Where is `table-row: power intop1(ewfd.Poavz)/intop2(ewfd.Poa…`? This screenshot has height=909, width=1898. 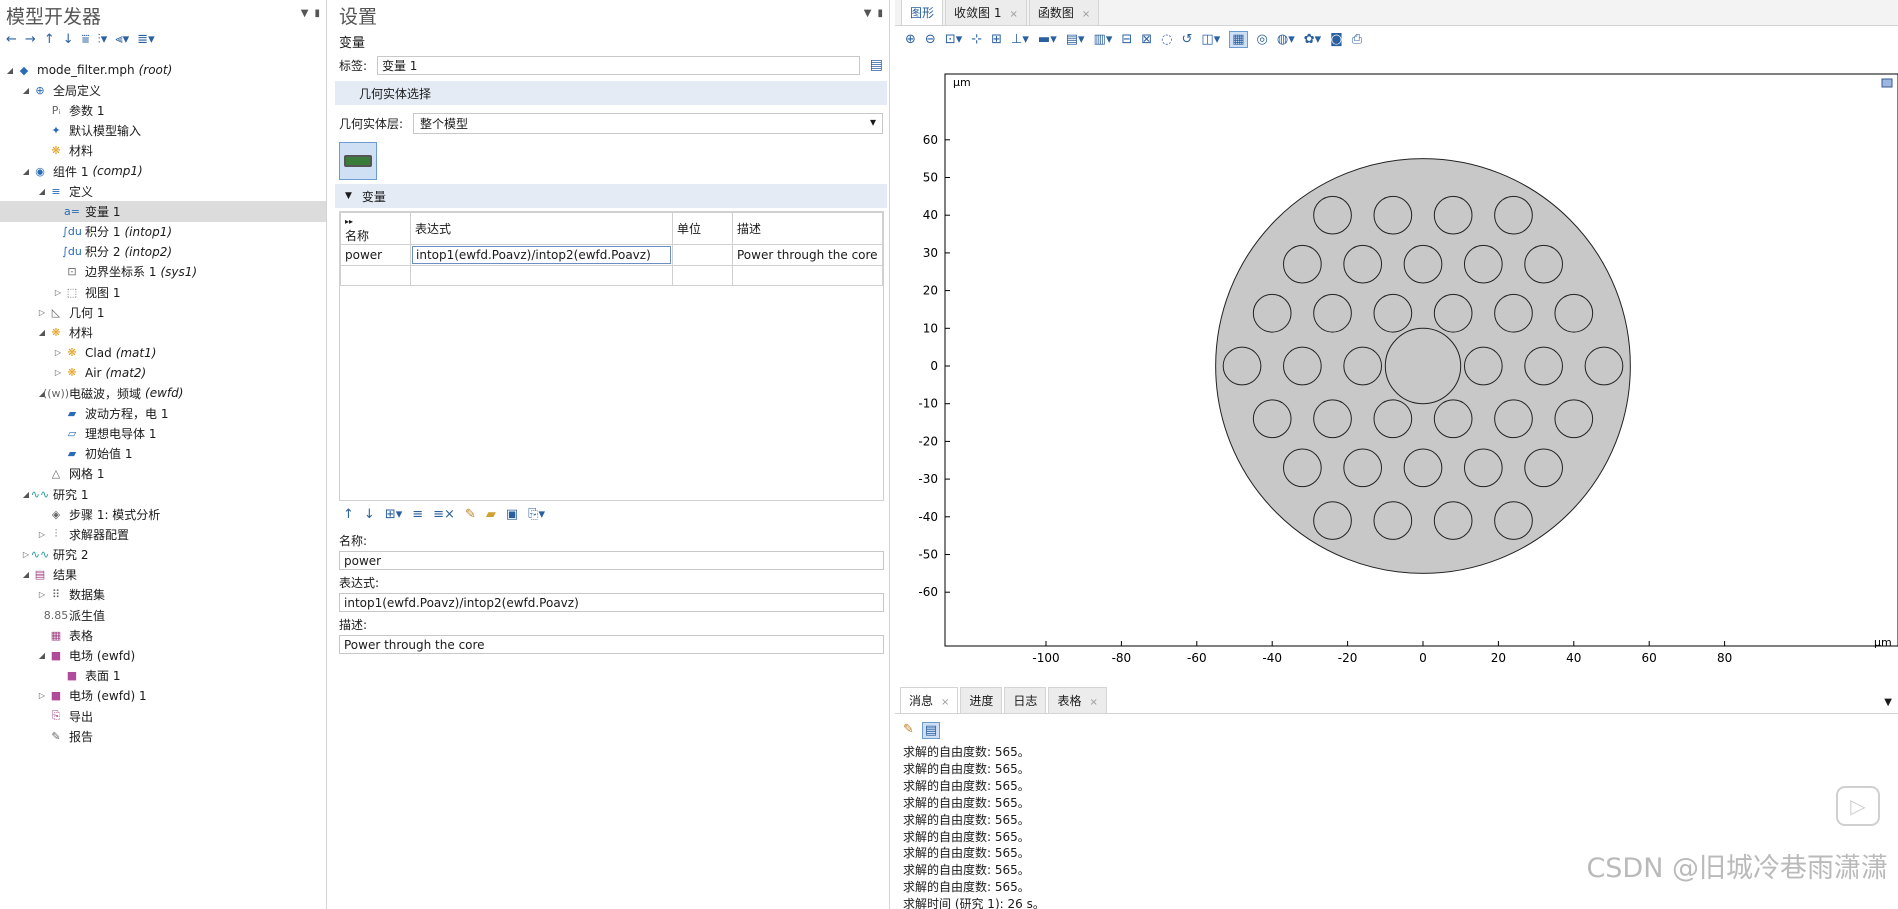
table-row: power intop1(ewfd.Poavz)/intop2(ewfd.Poa… is located at coordinates (611, 255).